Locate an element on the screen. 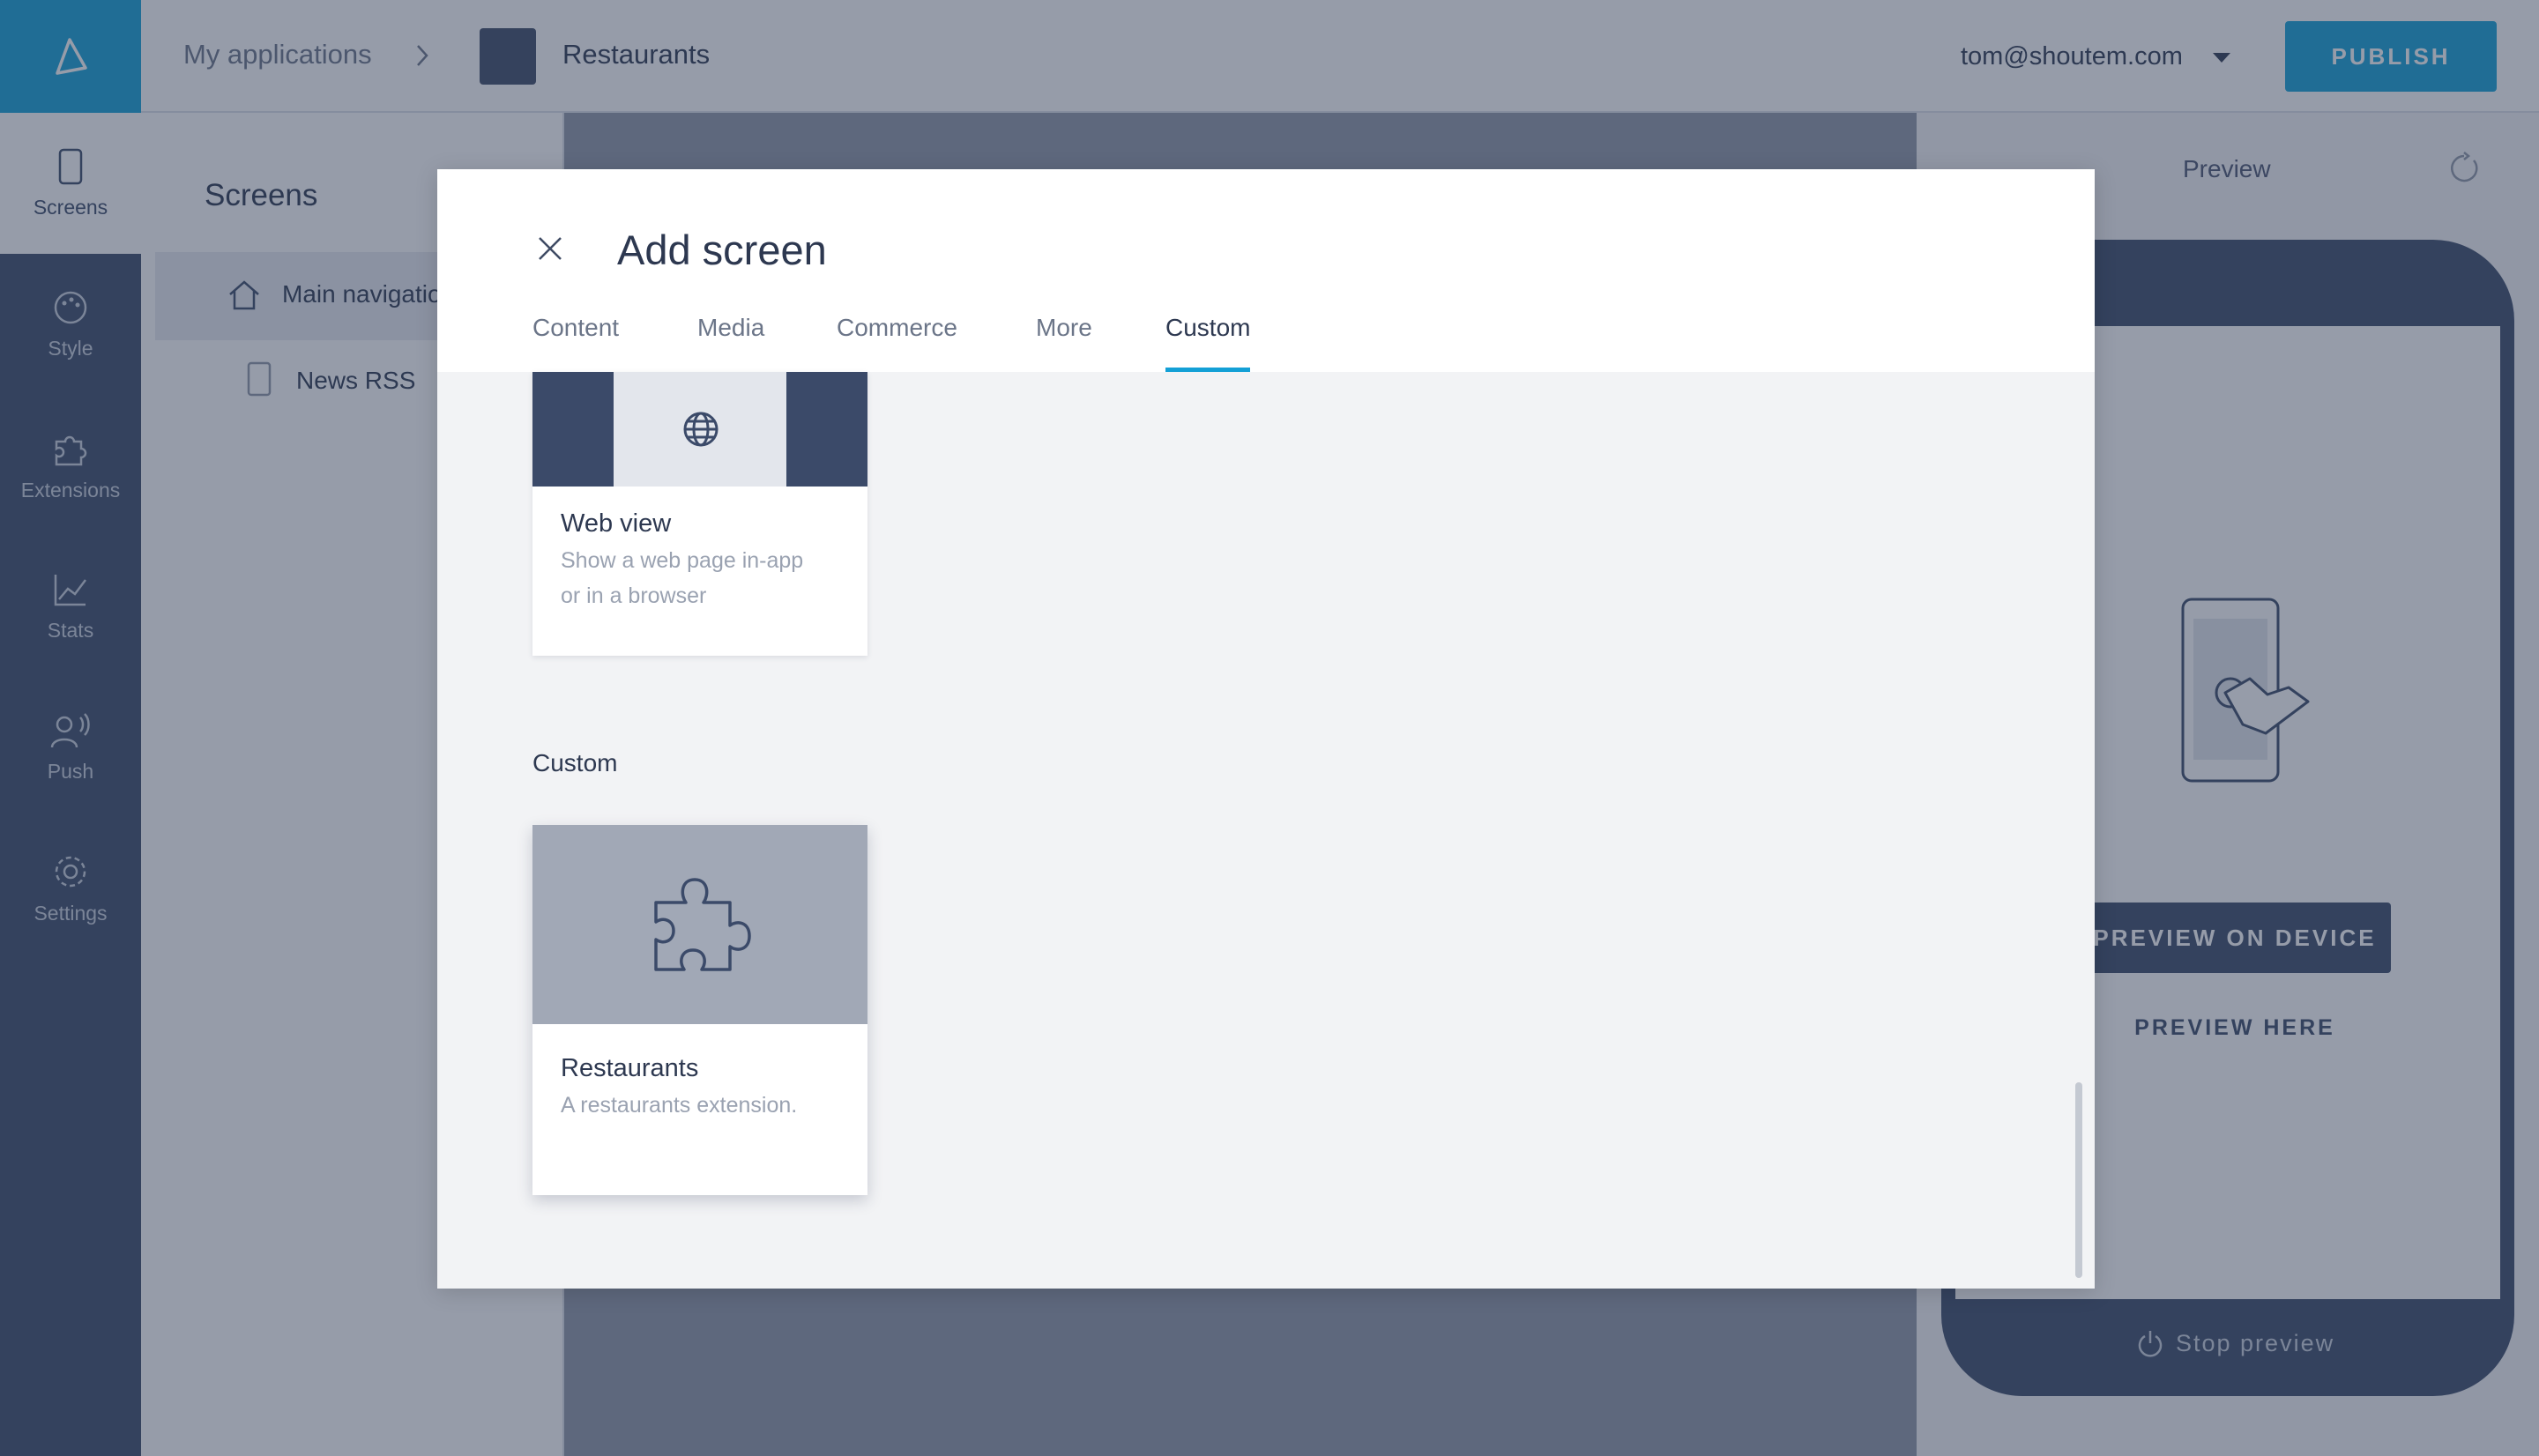  tab-custom: Custom is located at coordinates (1208, 343).